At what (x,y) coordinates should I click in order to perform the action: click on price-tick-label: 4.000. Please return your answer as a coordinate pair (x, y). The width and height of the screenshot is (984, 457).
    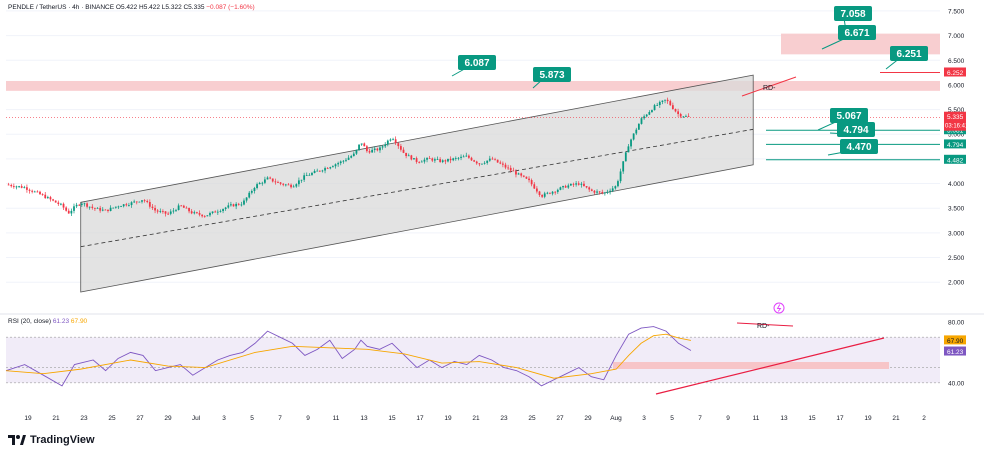
    Looking at the image, I should click on (956, 184).